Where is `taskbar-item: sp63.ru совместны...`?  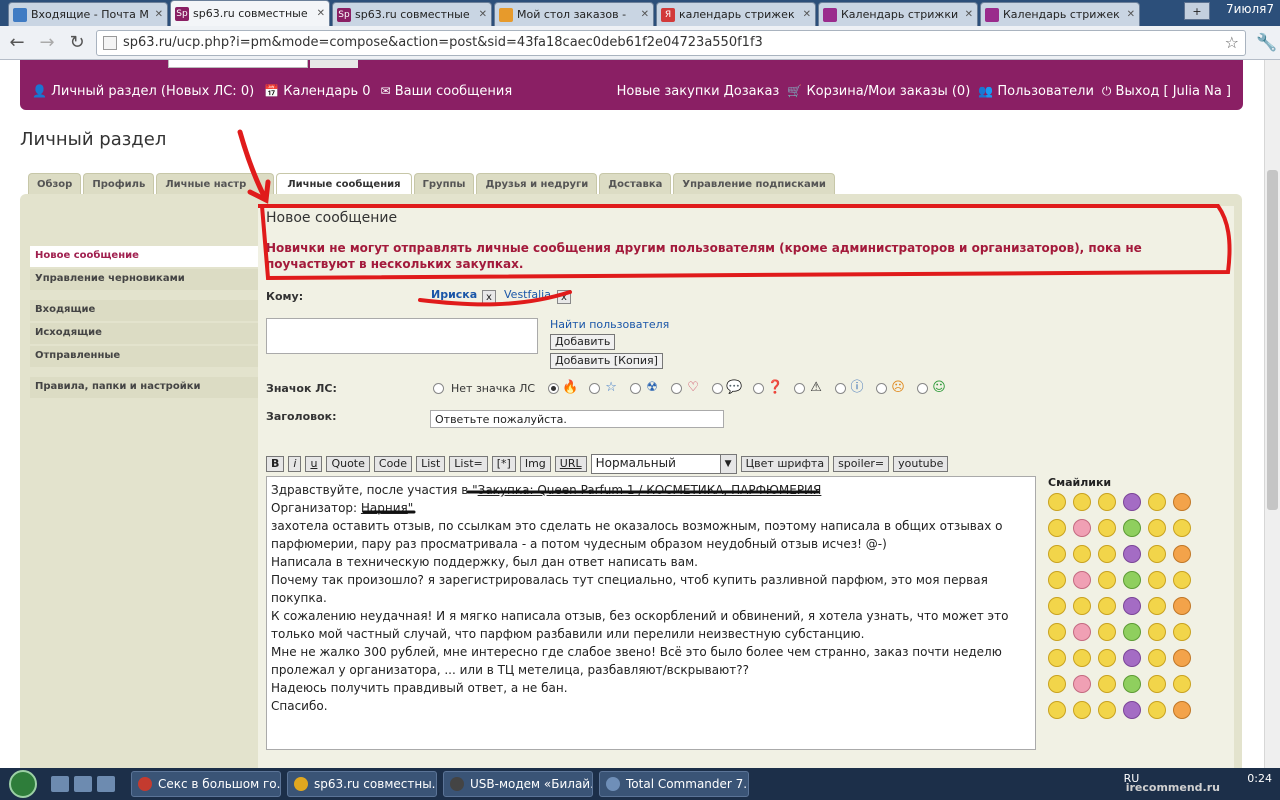
taskbar-item: sp63.ru совместны... is located at coordinates (362, 784).